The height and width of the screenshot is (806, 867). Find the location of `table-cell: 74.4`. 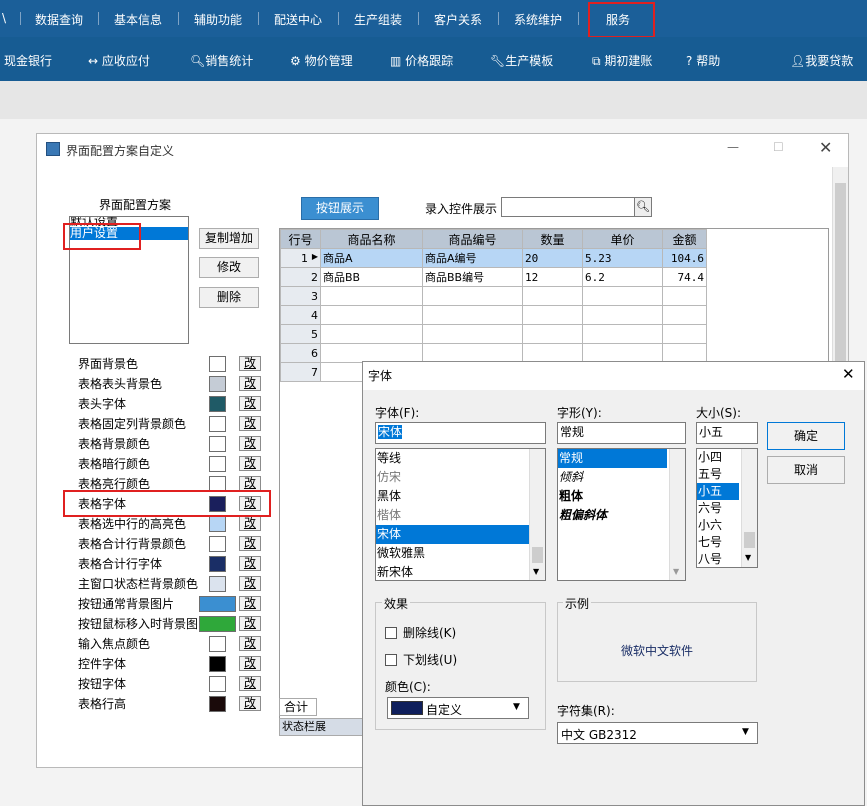

table-cell: 74.4 is located at coordinates (684, 277).